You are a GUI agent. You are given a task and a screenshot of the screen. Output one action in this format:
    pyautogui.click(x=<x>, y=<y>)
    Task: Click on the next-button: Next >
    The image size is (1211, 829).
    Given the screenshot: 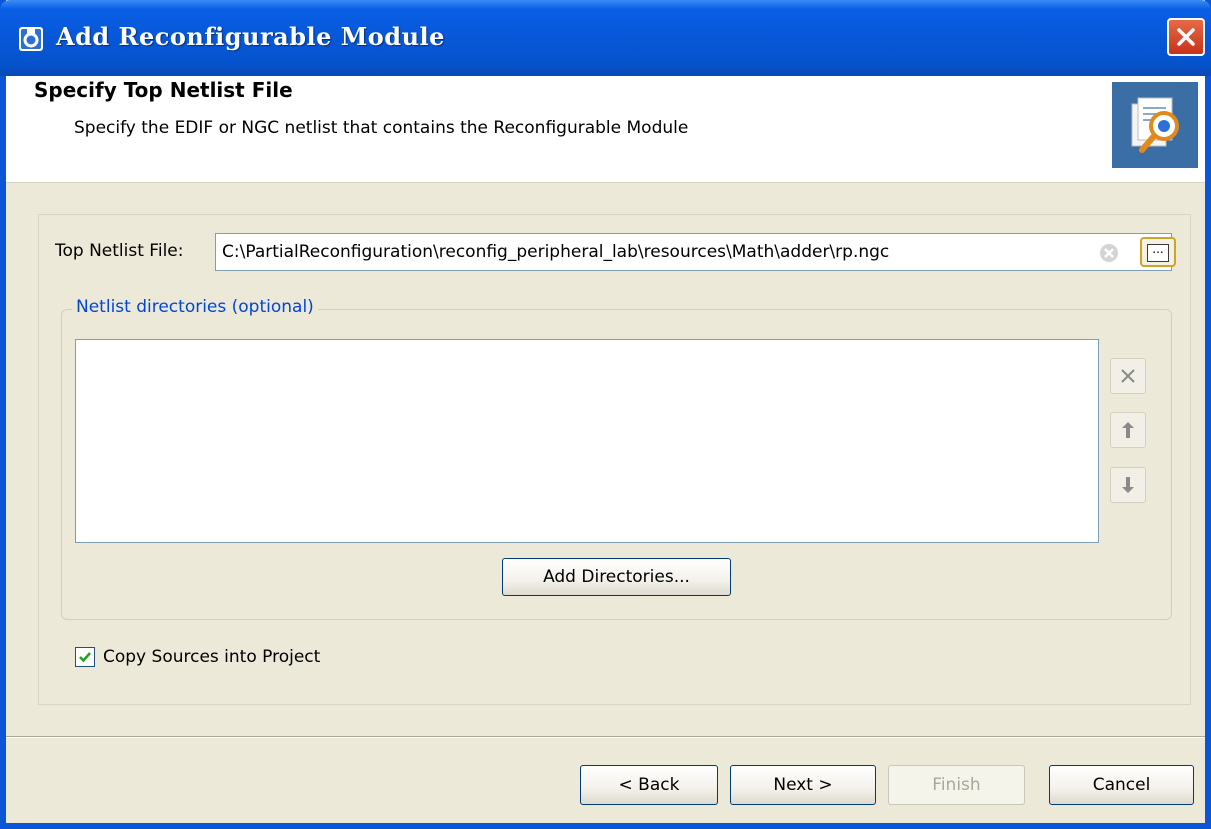 What is the action you would take?
    pyautogui.click(x=803, y=785)
    